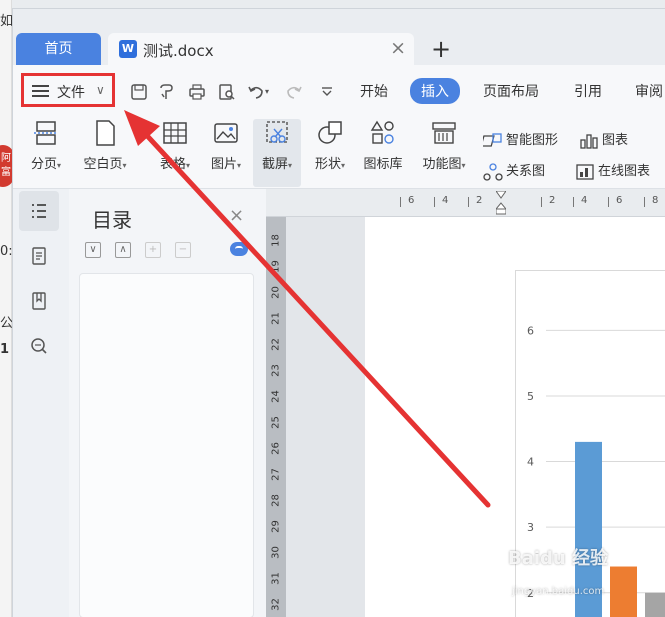 The height and width of the screenshot is (617, 665). Describe the element at coordinates (7, 308) in the screenshot. I see `background-window: 如 0: 公 1 阿富` at that location.